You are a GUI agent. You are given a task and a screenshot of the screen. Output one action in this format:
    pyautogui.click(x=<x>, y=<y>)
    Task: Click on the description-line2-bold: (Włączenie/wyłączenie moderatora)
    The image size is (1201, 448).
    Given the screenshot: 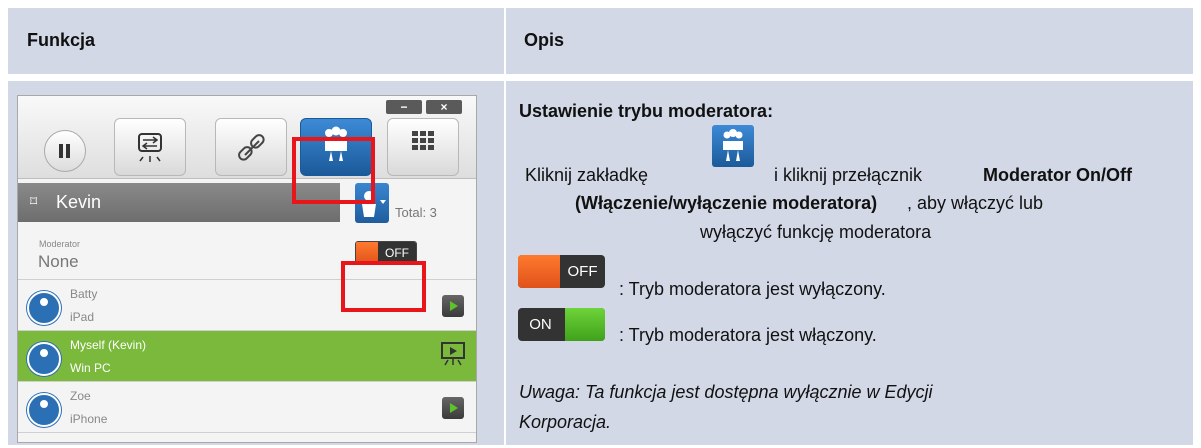 What is the action you would take?
    pyautogui.click(x=726, y=203)
    